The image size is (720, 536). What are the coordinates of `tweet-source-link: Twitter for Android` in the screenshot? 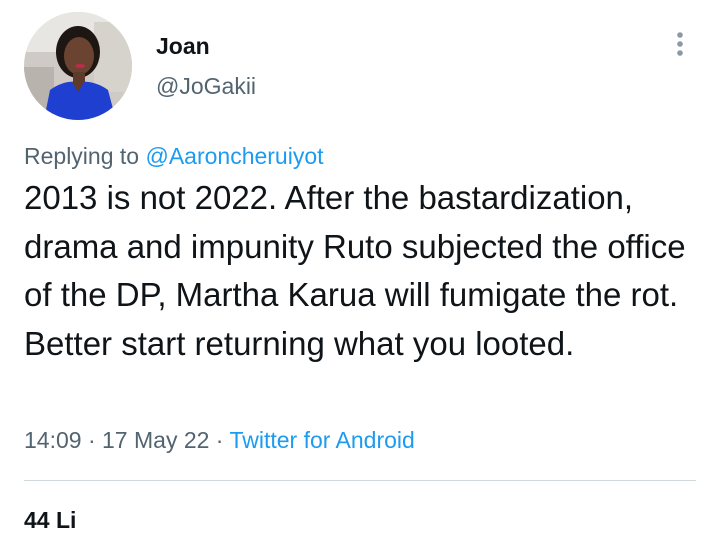 It's located at (321, 440).